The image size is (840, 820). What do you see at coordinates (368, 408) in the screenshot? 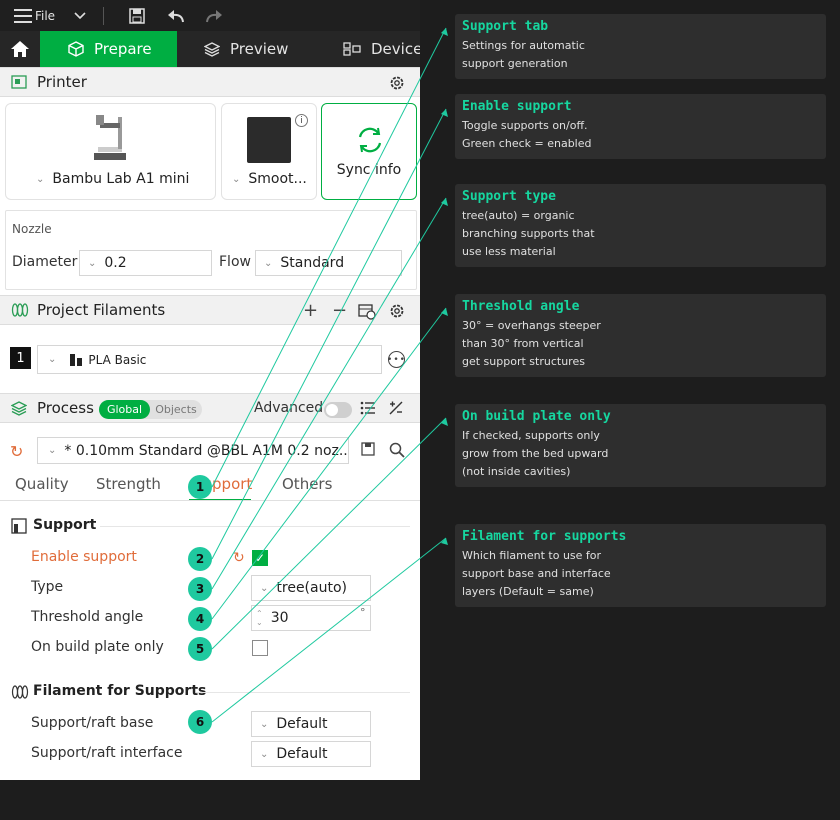
I see `list-icon` at bounding box center [368, 408].